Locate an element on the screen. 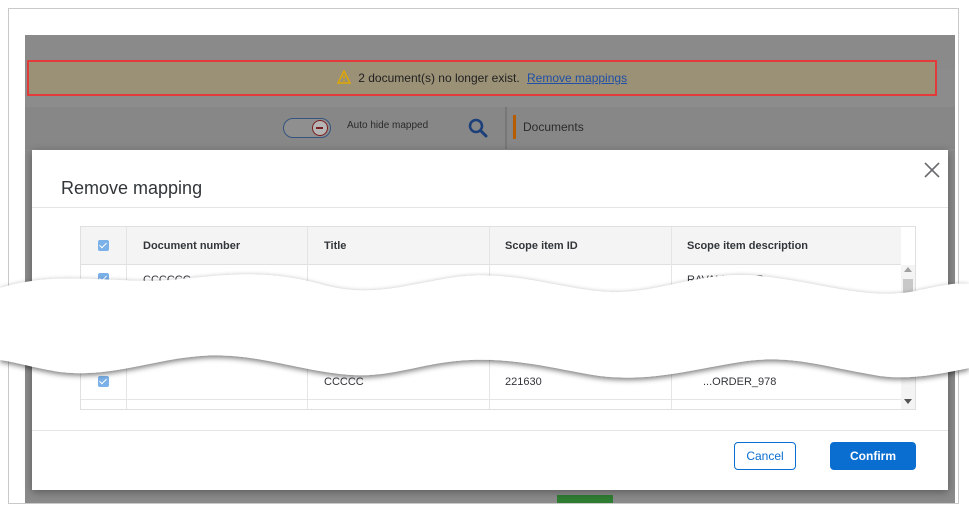 This screenshot has height=512, width=969. column-scope-item-description: Scope item description is located at coordinates (747, 246).